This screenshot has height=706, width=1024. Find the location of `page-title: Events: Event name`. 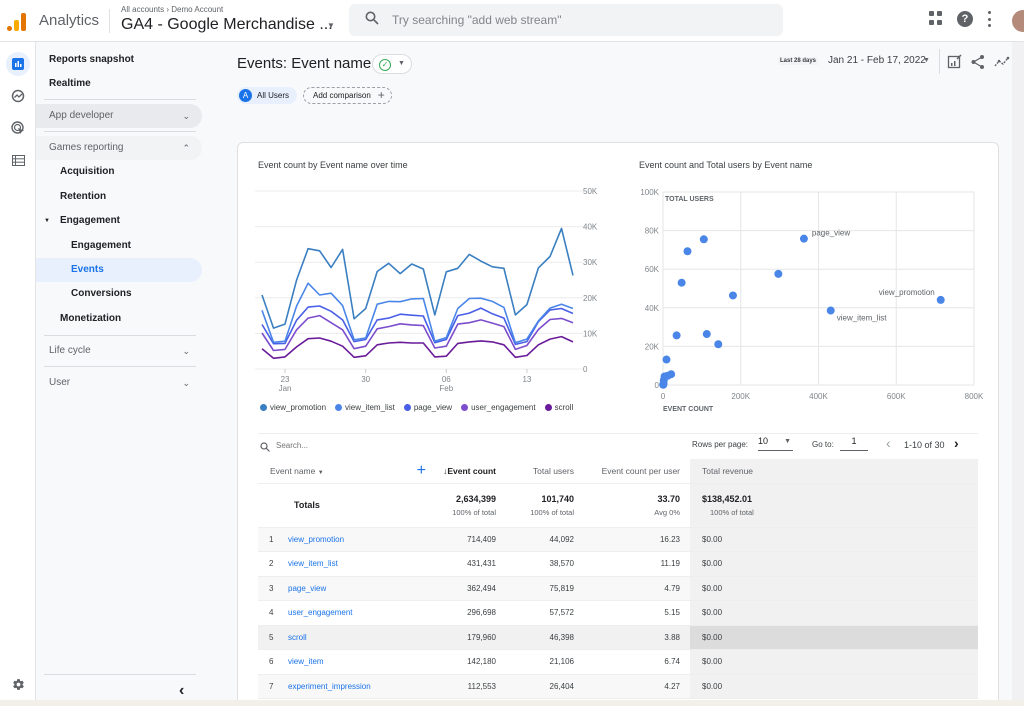

page-title: Events: Event name is located at coordinates (304, 63).